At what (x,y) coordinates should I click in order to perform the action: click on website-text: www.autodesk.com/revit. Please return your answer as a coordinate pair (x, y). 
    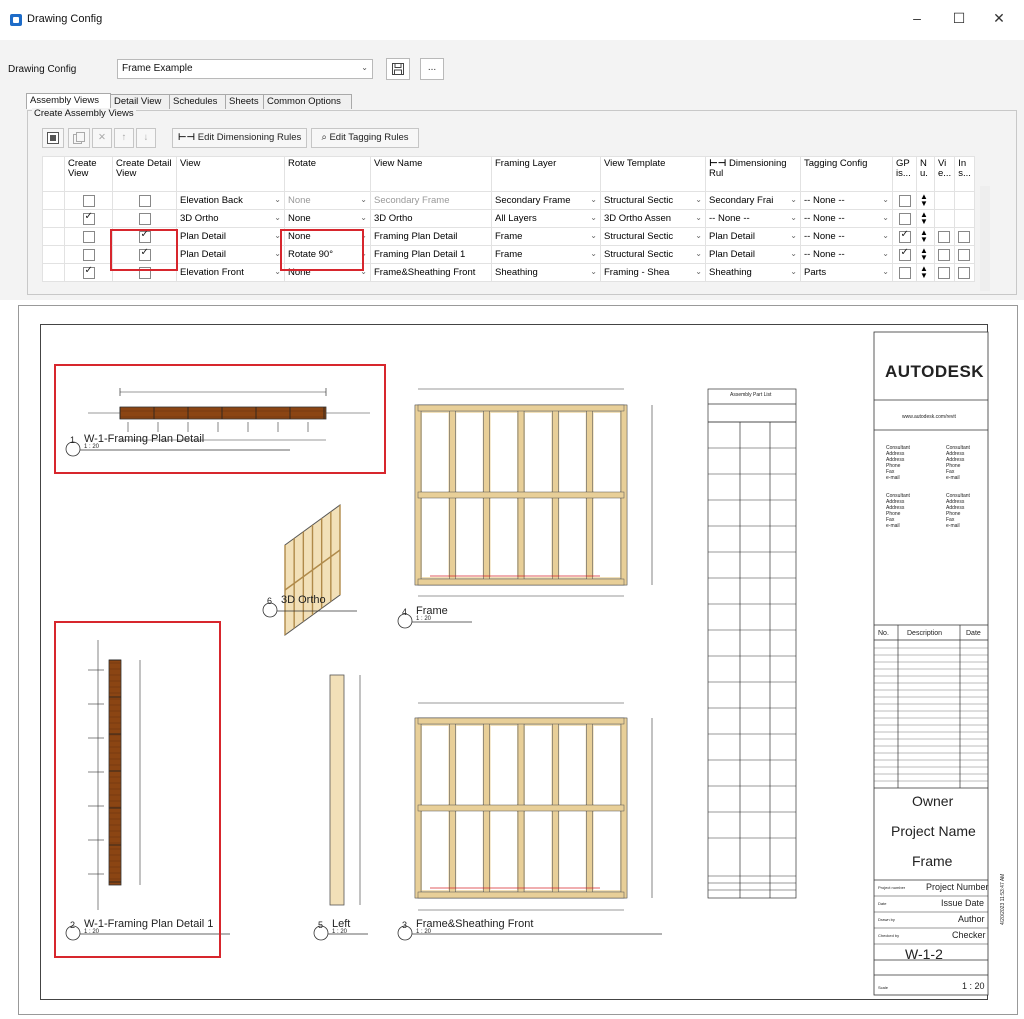
    Looking at the image, I should click on (929, 417).